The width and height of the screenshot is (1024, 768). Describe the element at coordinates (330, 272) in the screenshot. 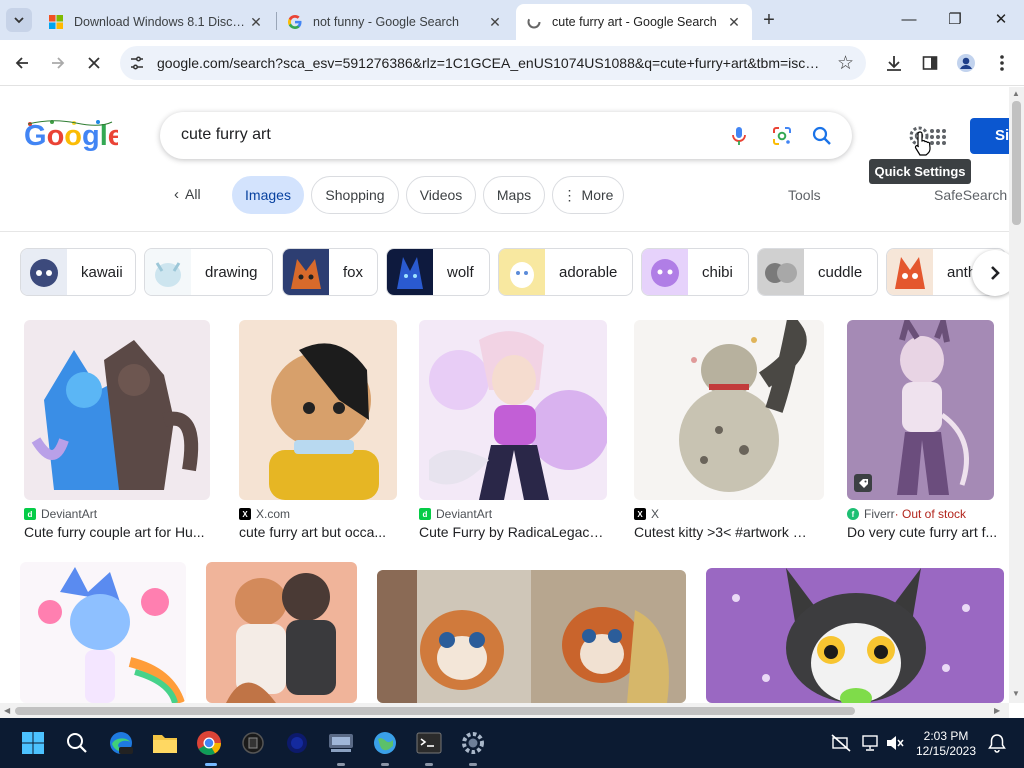

I see `chip-fox: fox` at that location.